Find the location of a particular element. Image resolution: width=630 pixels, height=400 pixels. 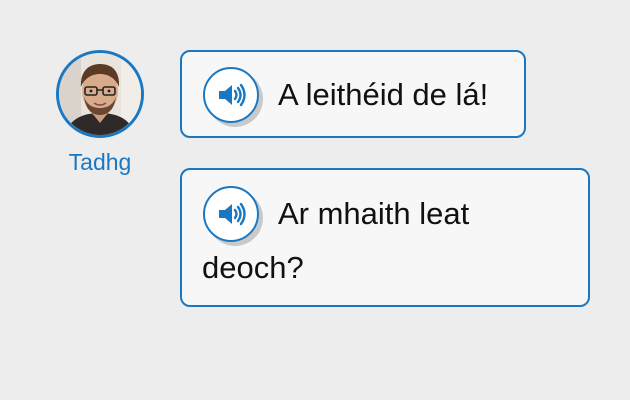

avatar is located at coordinates (100, 94).